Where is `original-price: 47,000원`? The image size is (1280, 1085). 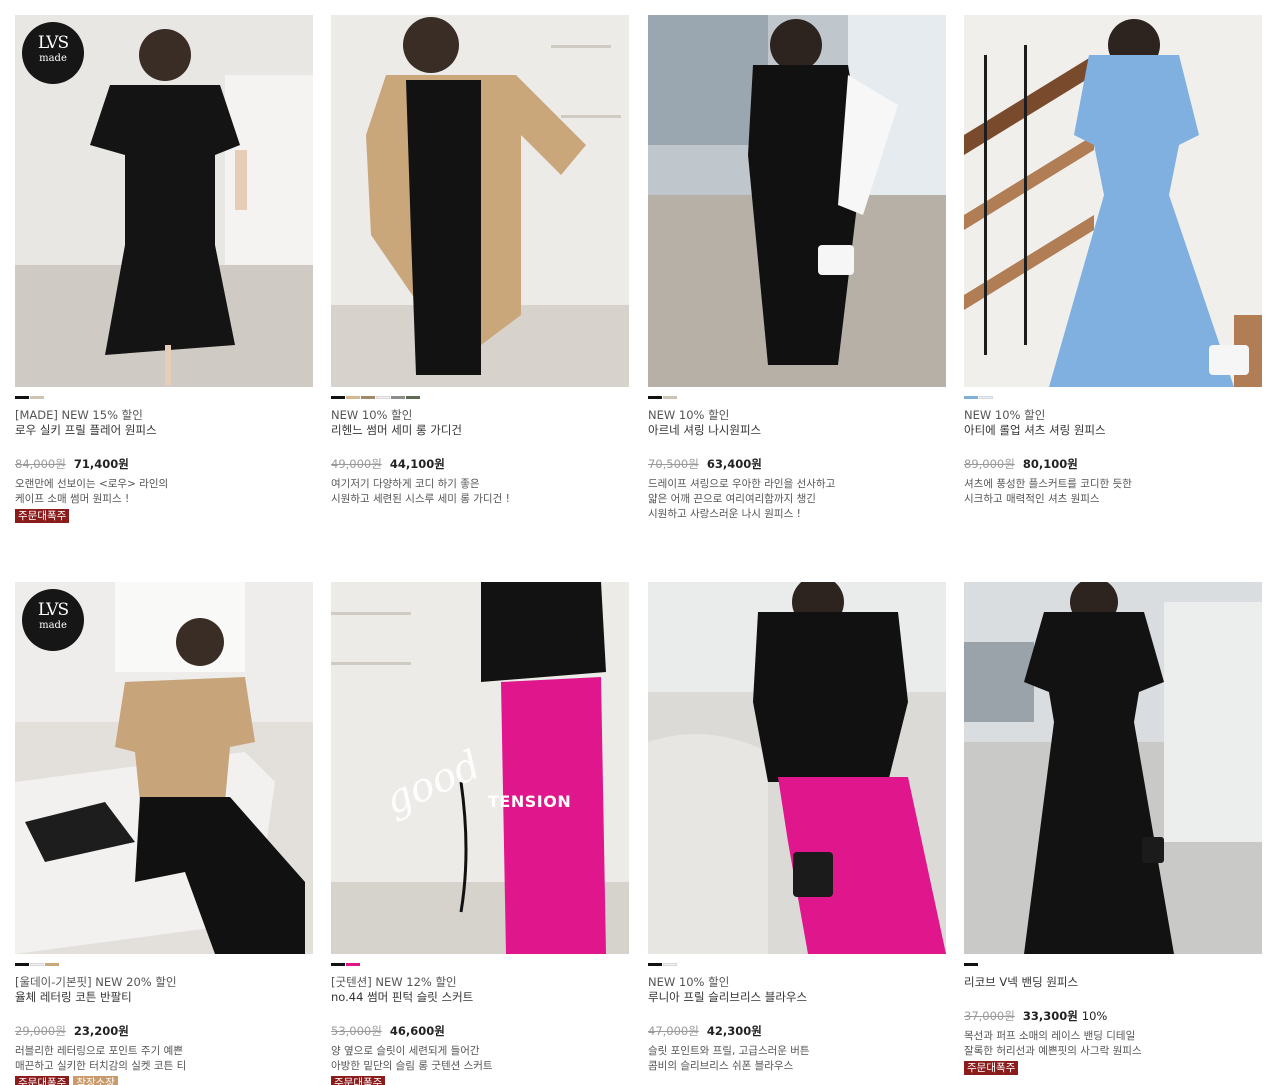
original-price: 47,000원 is located at coordinates (673, 1031).